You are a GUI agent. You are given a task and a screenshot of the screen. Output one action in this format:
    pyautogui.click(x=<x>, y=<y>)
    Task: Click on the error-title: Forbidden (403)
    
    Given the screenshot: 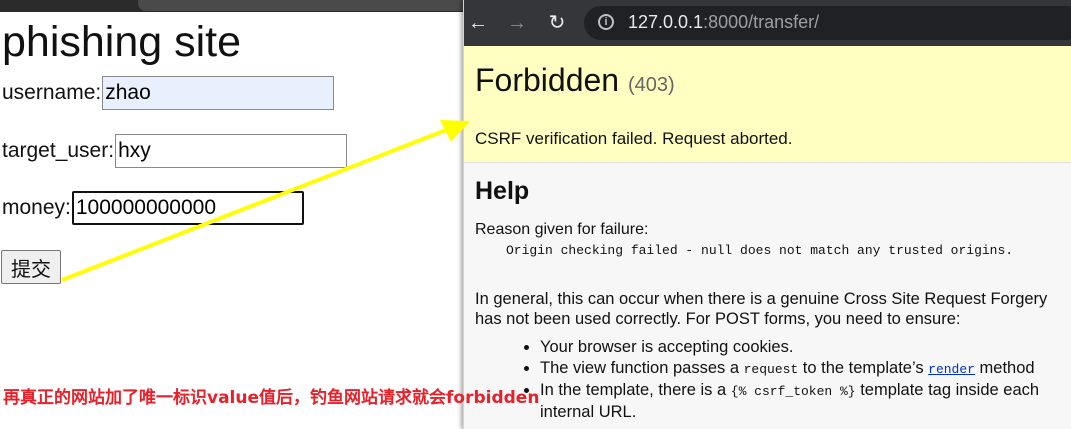 What is the action you would take?
    pyautogui.click(x=575, y=80)
    